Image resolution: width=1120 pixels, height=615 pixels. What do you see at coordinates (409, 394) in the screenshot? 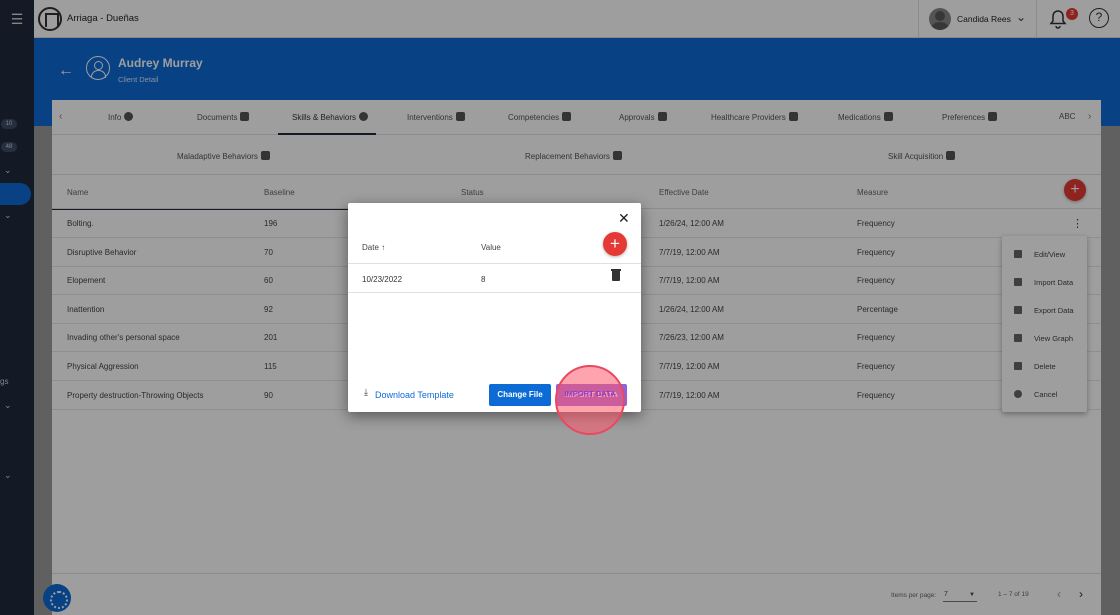
I see `download-template-link: Download Template` at bounding box center [409, 394].